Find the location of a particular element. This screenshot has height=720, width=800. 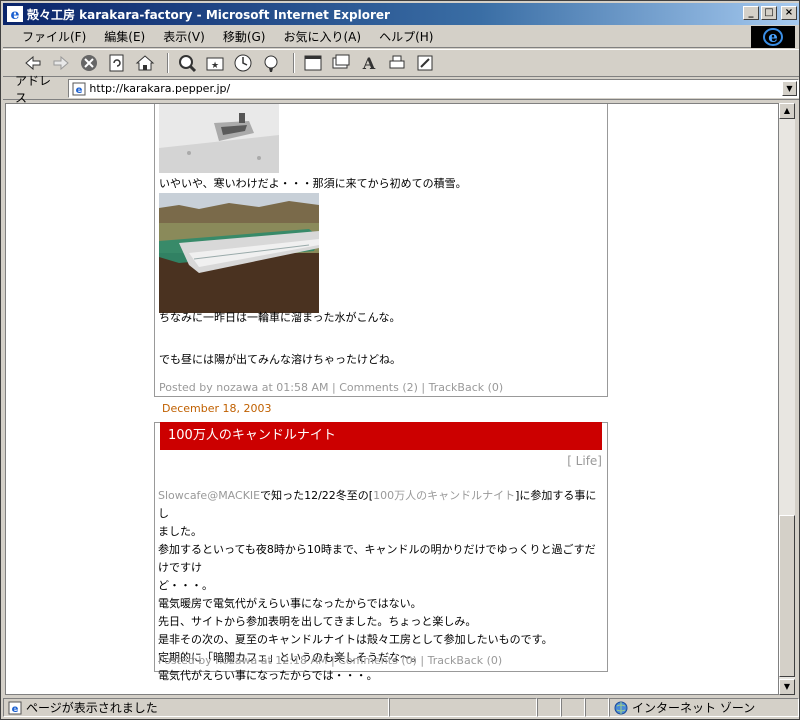

menu-edit: 編集(E) is located at coordinates (124, 36).